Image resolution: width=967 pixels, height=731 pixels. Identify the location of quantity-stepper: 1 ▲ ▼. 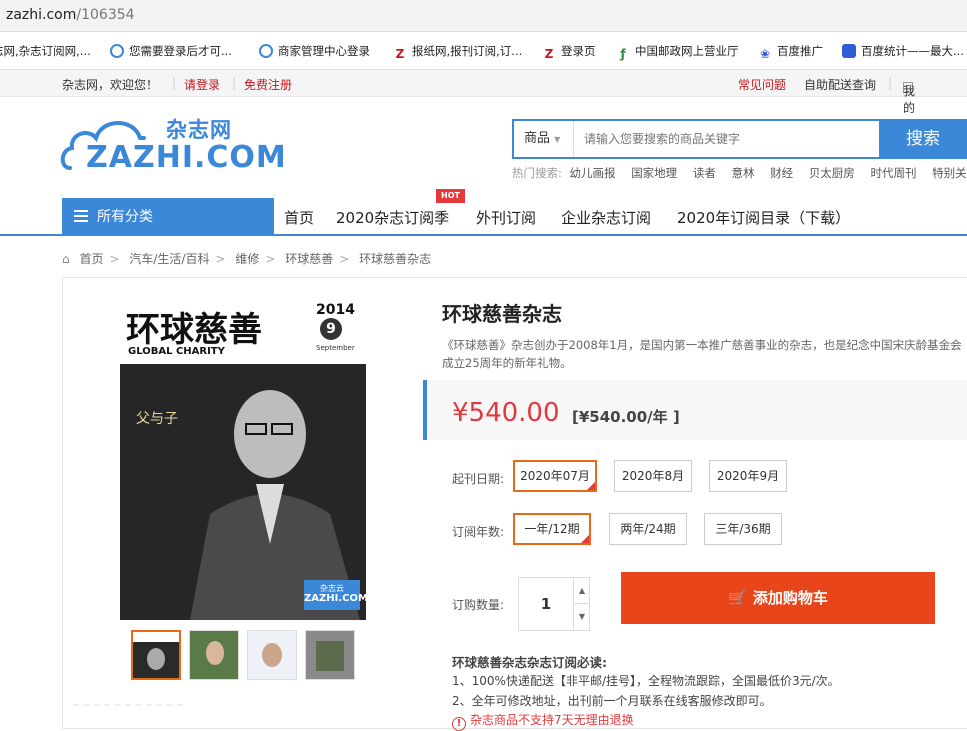
(554, 604).